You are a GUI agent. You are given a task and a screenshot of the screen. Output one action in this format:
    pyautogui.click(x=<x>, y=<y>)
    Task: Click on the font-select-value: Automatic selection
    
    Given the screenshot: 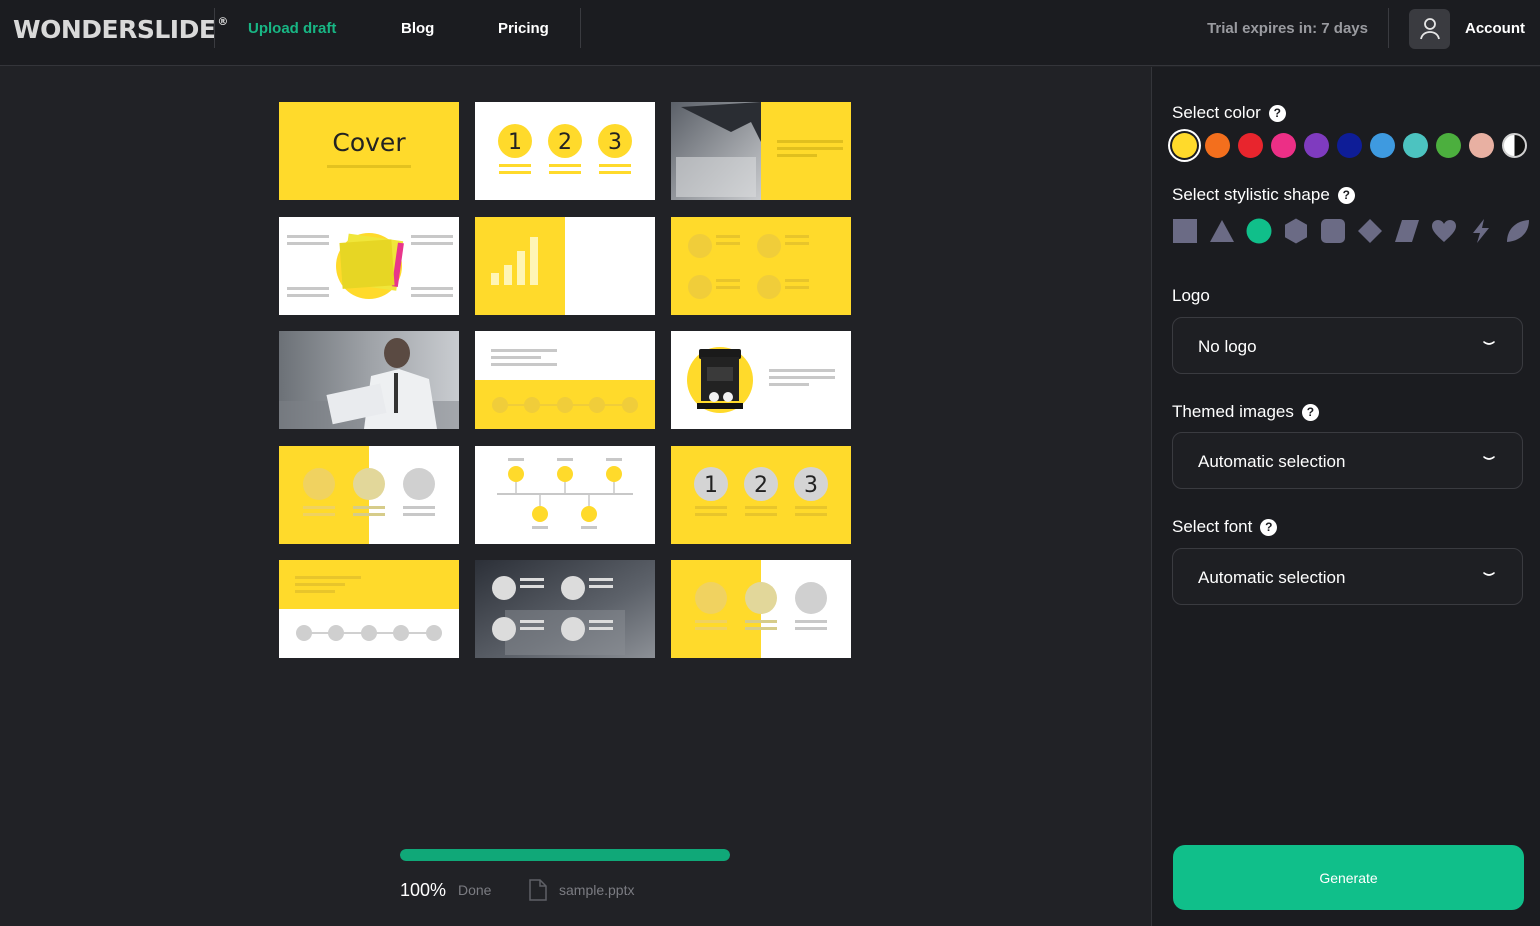 What is the action you would take?
    pyautogui.click(x=1272, y=577)
    